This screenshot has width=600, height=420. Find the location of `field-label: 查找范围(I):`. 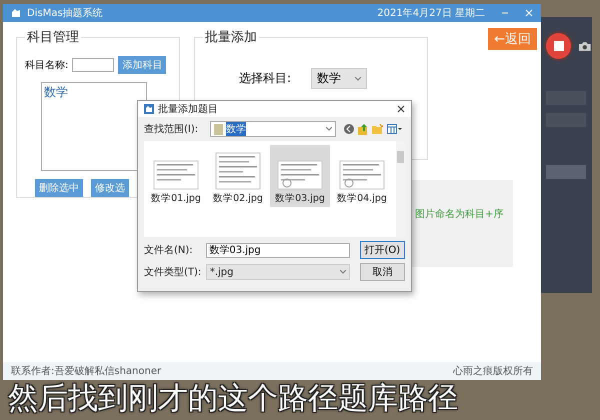

field-label: 查找范围(I): is located at coordinates (172, 129).